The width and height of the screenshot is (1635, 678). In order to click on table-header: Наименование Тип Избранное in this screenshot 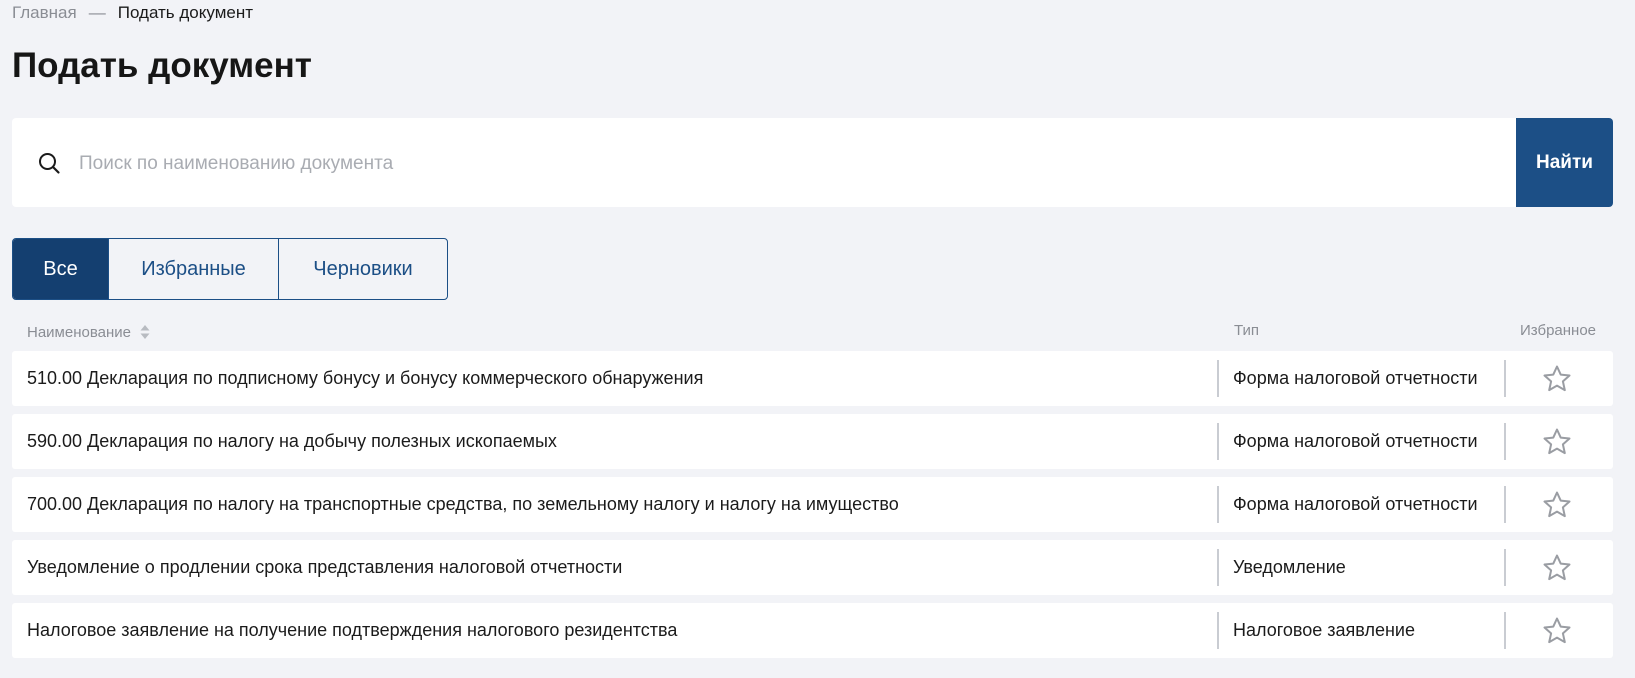, I will do `click(812, 332)`.